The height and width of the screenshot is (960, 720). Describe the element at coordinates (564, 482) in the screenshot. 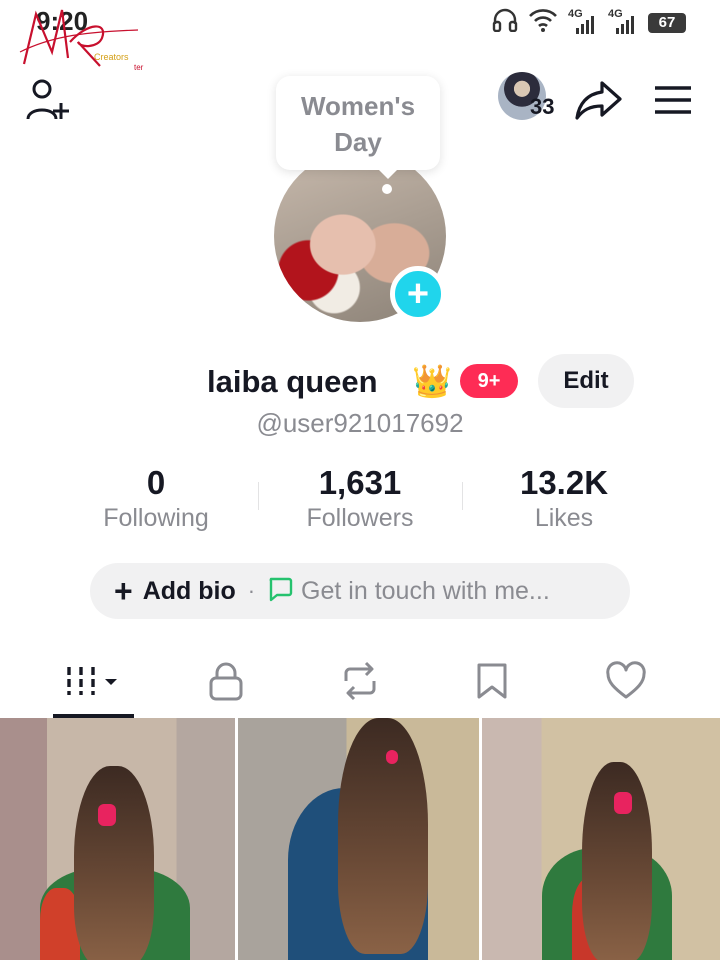

I see `stat-value: 13.2K` at that location.